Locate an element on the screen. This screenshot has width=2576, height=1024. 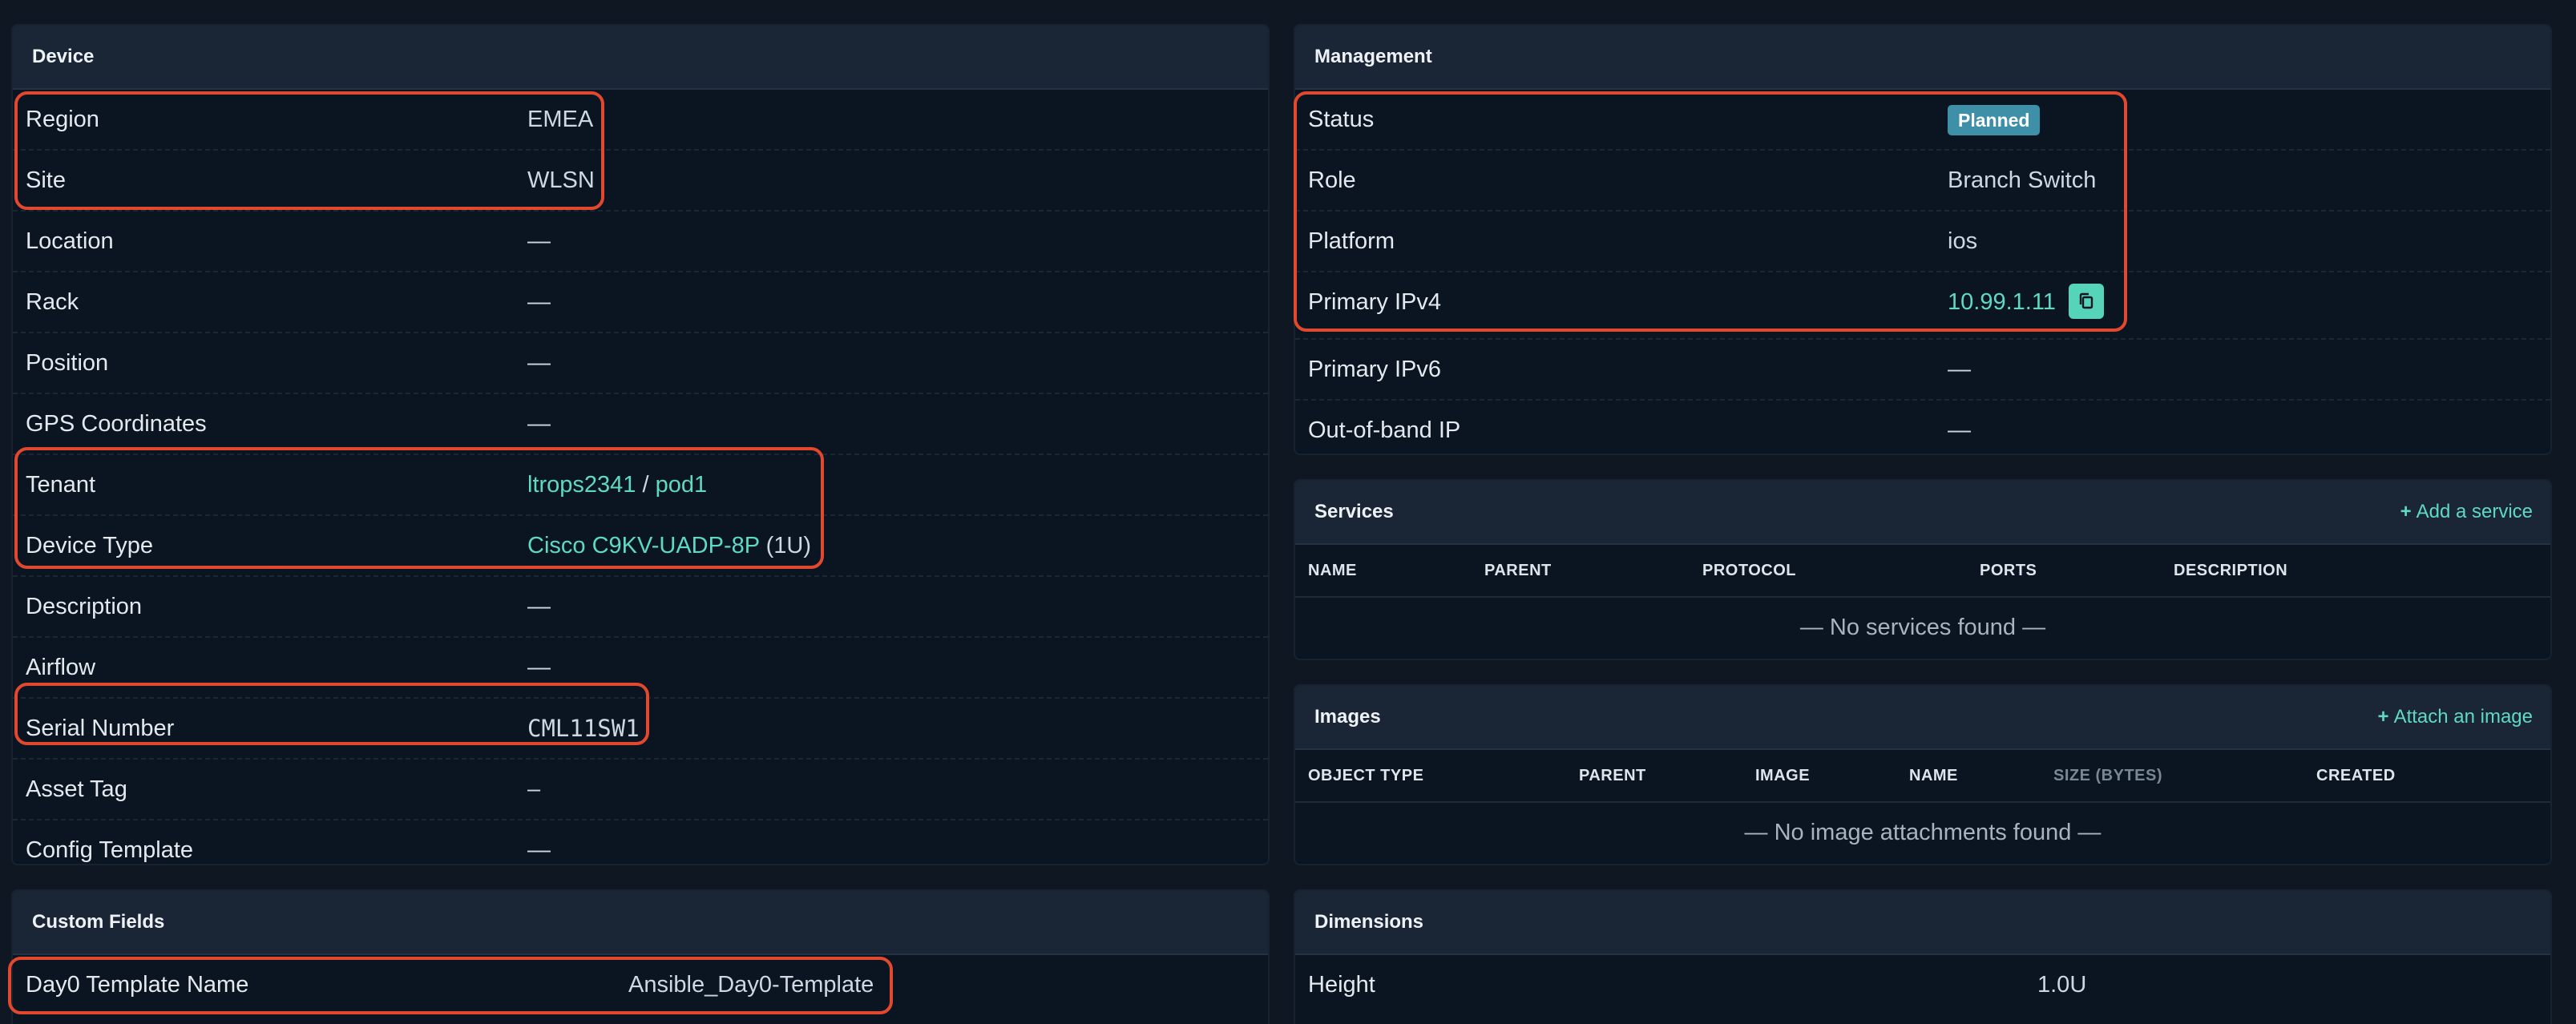
custom-field-row-day0: Day0 Template Name Ansible_Day0-Template is located at coordinates (641, 984).